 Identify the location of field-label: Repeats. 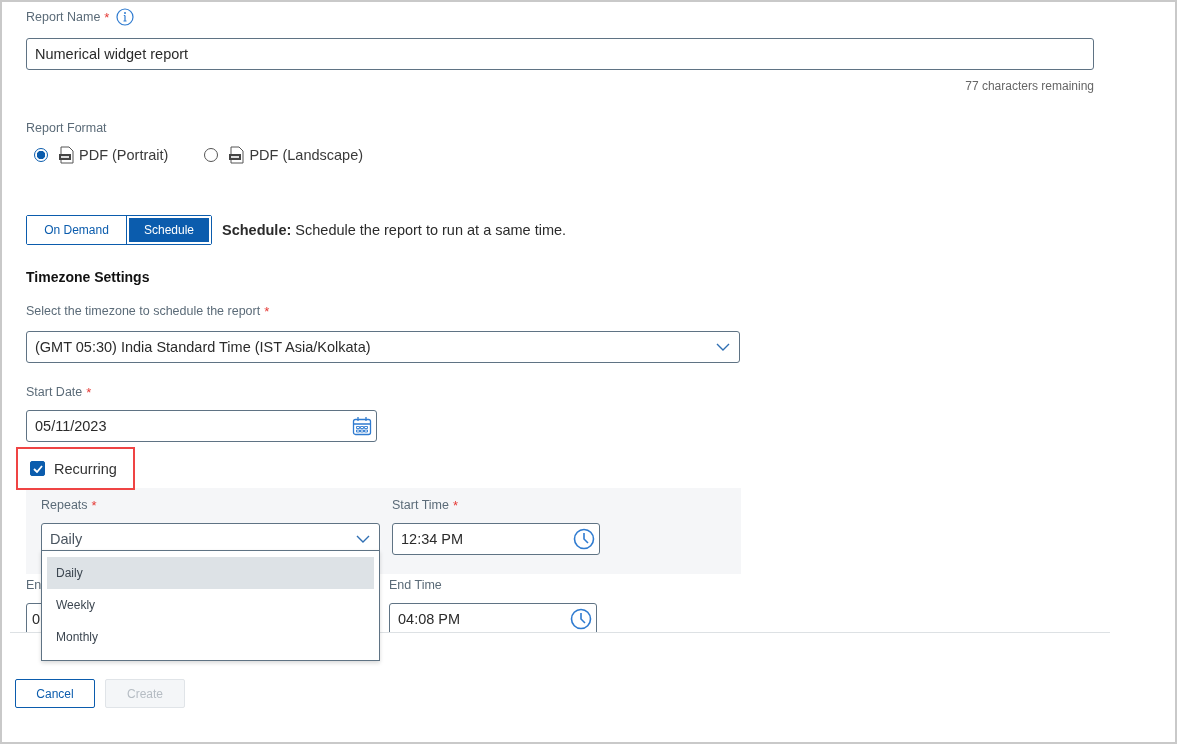
(64, 505).